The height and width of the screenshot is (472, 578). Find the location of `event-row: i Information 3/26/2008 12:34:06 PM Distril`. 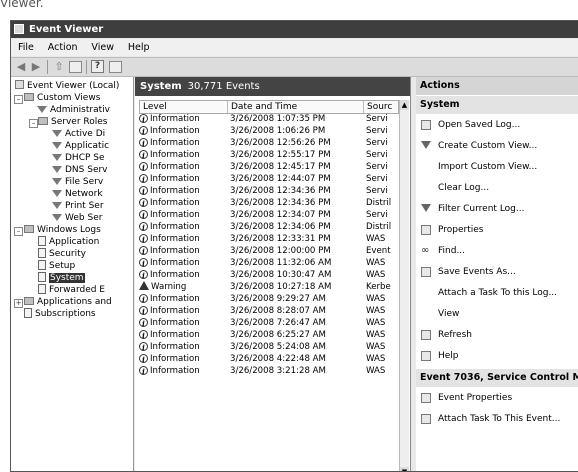

event-row: i Information 3/26/2008 12:34:06 PM Distril is located at coordinates (268, 227).